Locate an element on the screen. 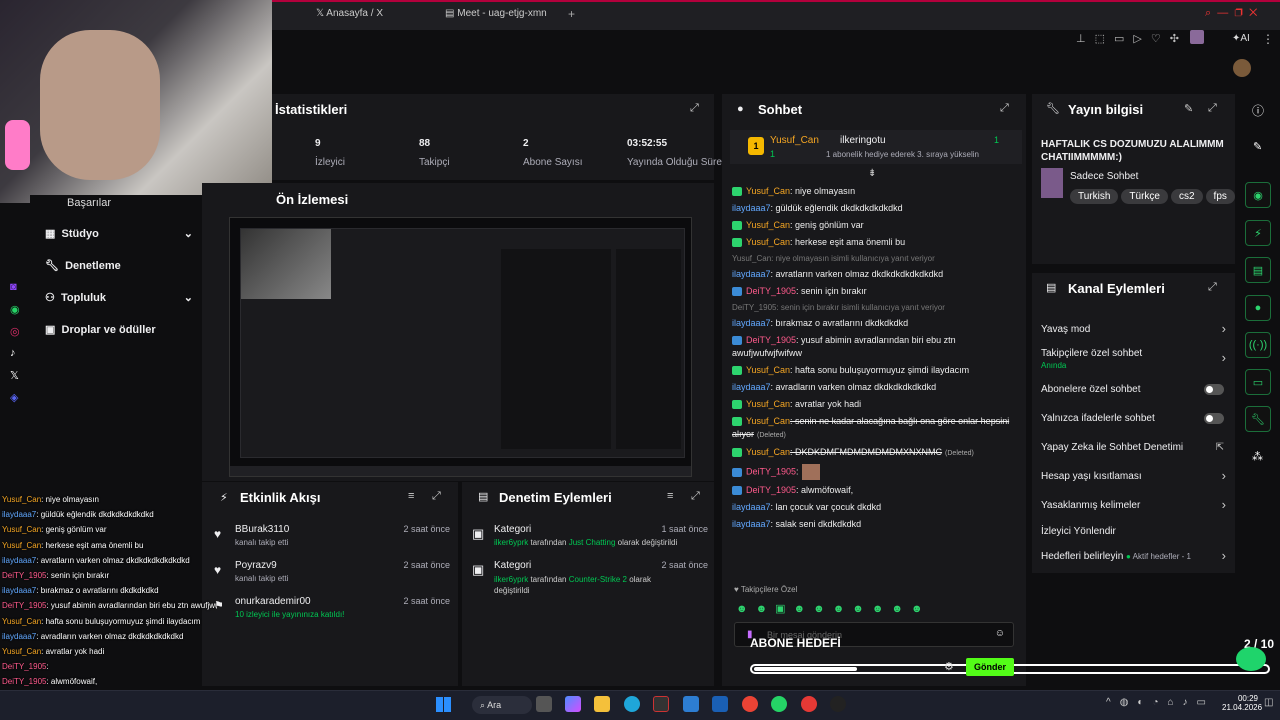 This screenshot has width=1280, height=720. send-button: Gönder is located at coordinates (990, 667).